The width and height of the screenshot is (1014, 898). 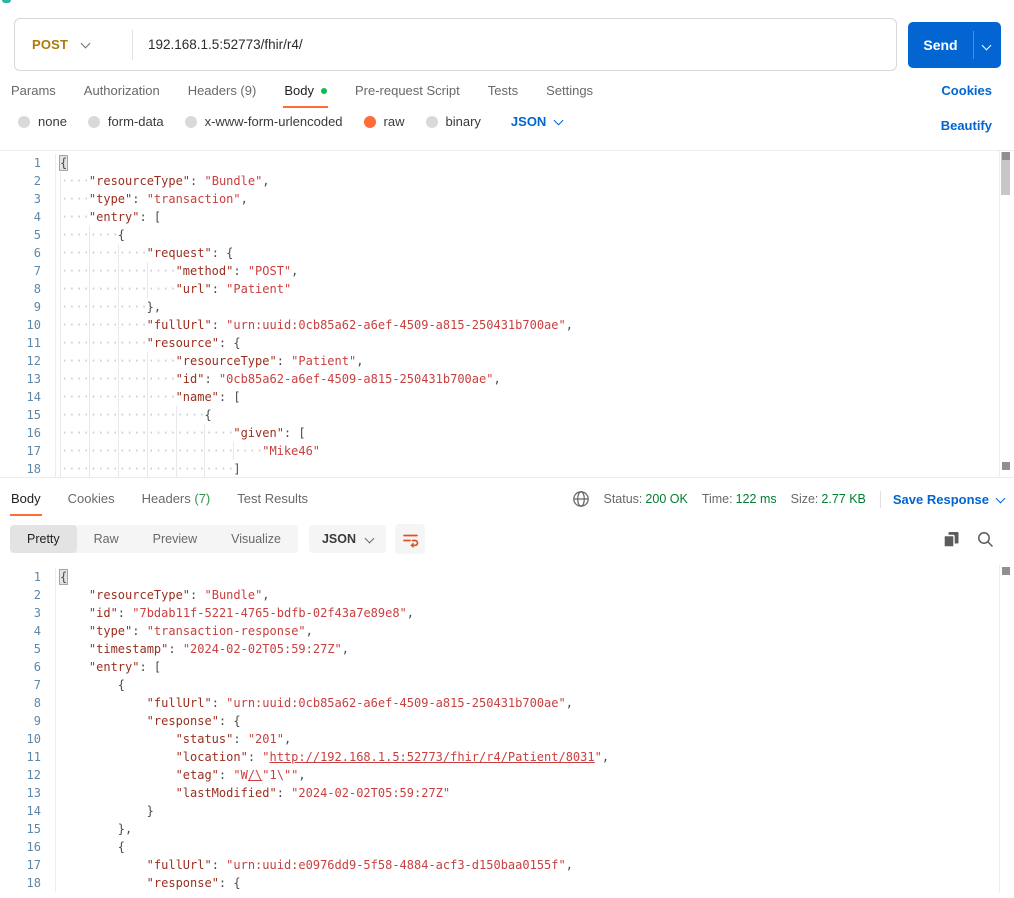 I want to click on code-token: },, so click(x=125, y=829).